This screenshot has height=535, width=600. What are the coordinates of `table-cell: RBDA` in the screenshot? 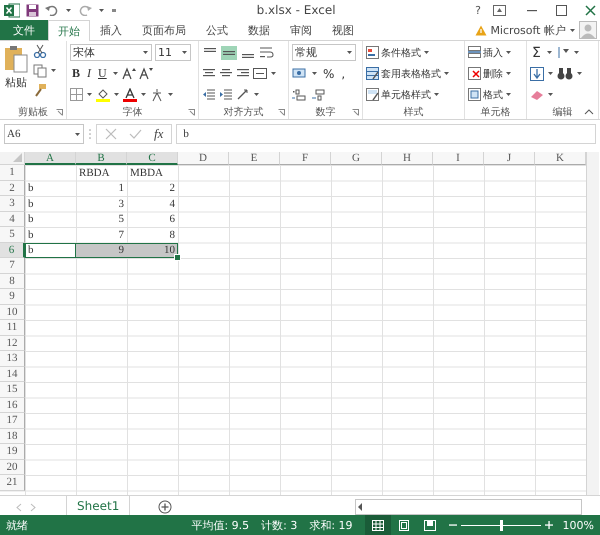 It's located at (101, 172).